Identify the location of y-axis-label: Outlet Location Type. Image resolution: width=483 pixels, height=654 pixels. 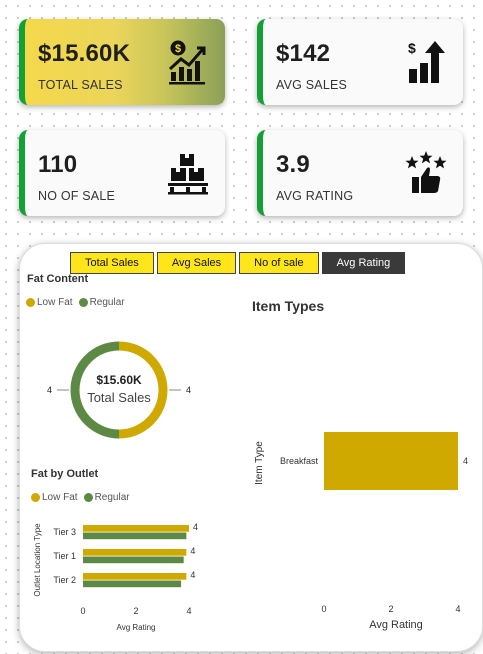
(37, 560).